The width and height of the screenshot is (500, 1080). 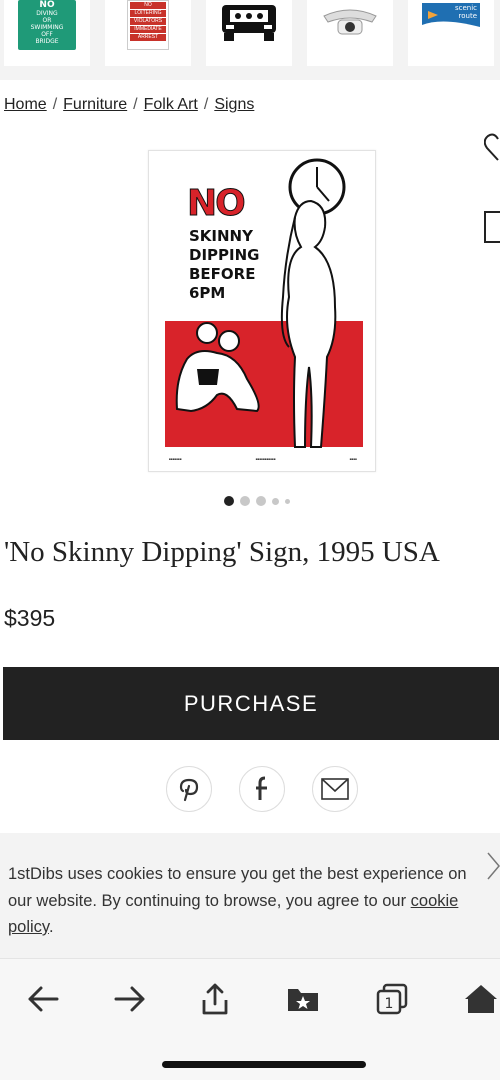 I want to click on thumbnail-telephone, so click(x=350, y=33).